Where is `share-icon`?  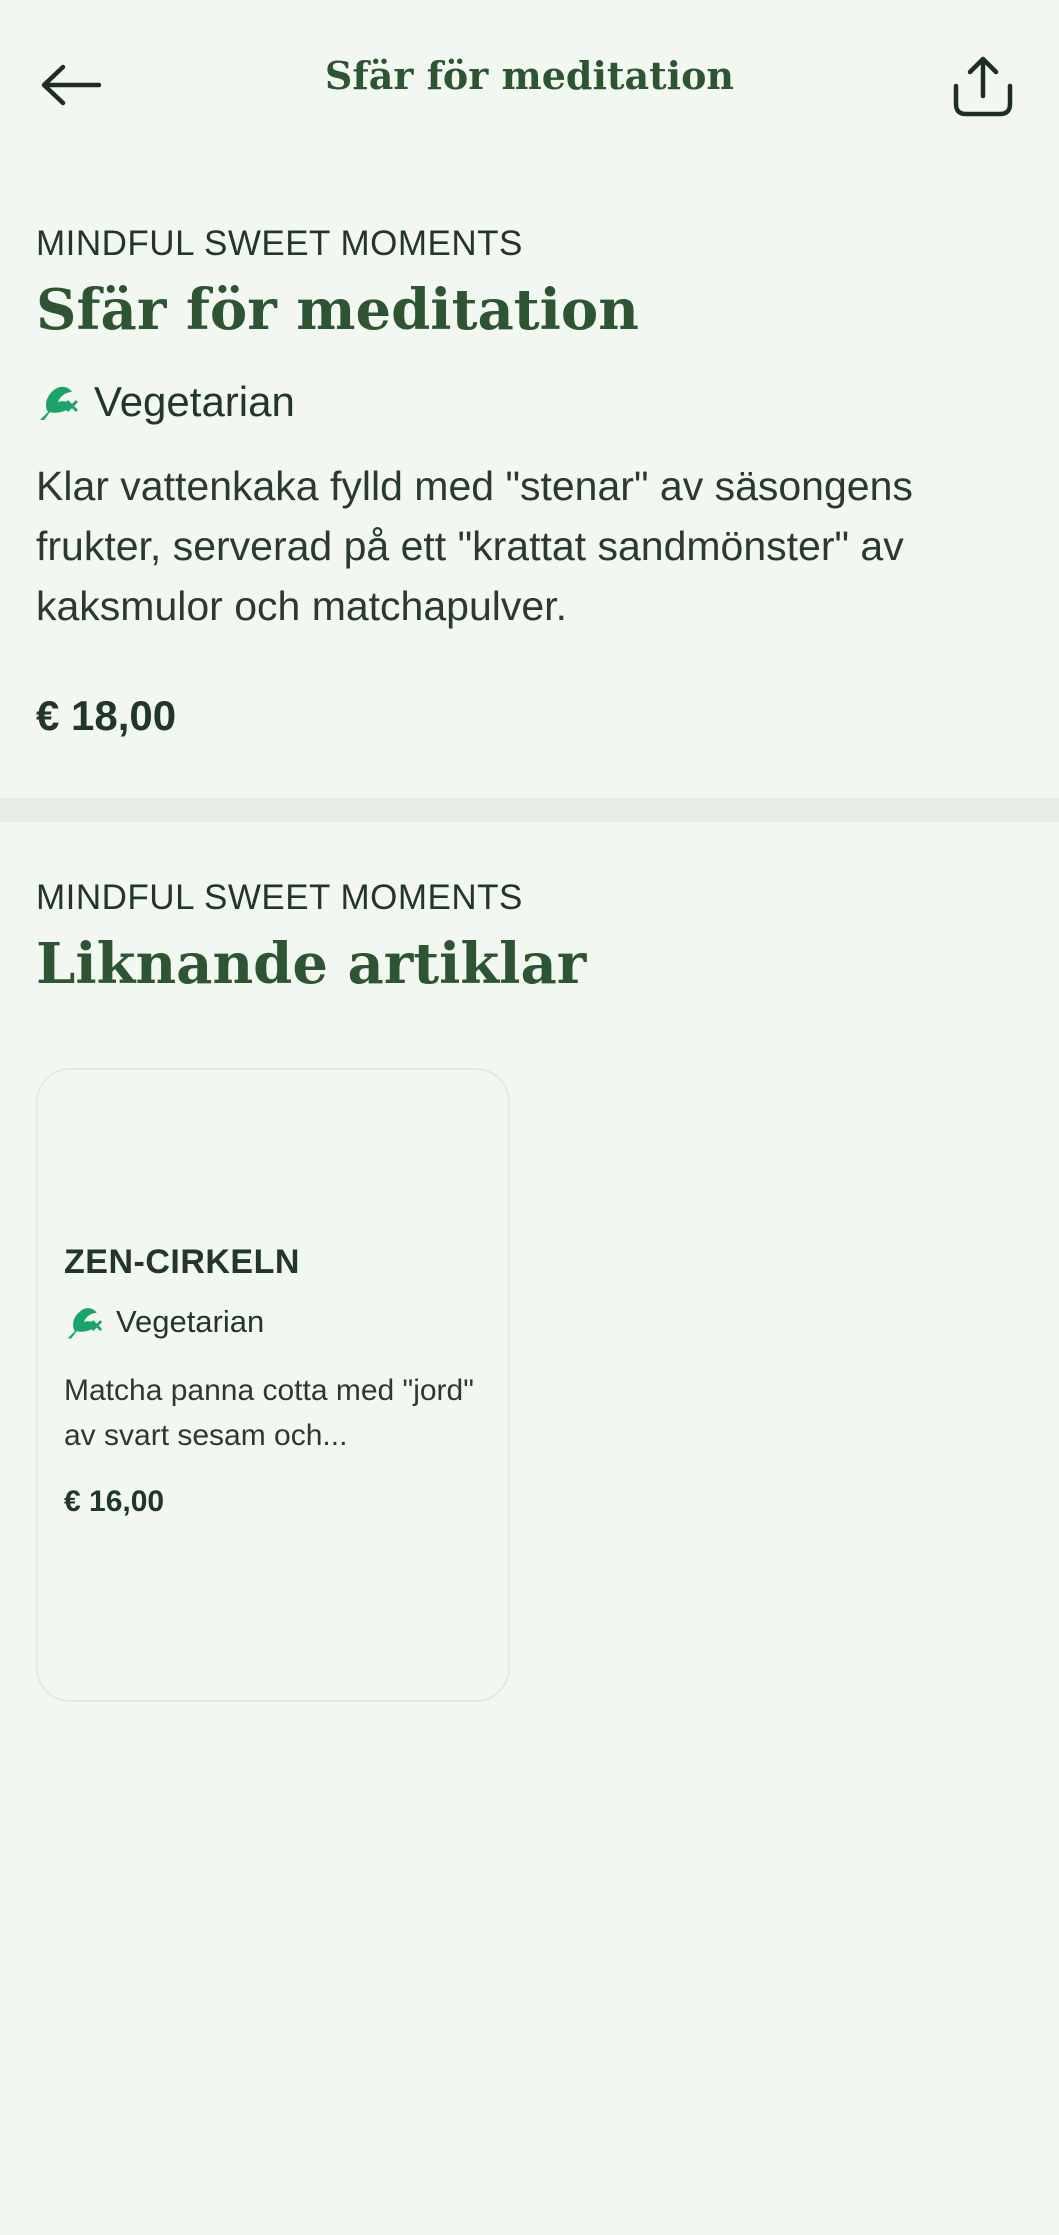 share-icon is located at coordinates (983, 86).